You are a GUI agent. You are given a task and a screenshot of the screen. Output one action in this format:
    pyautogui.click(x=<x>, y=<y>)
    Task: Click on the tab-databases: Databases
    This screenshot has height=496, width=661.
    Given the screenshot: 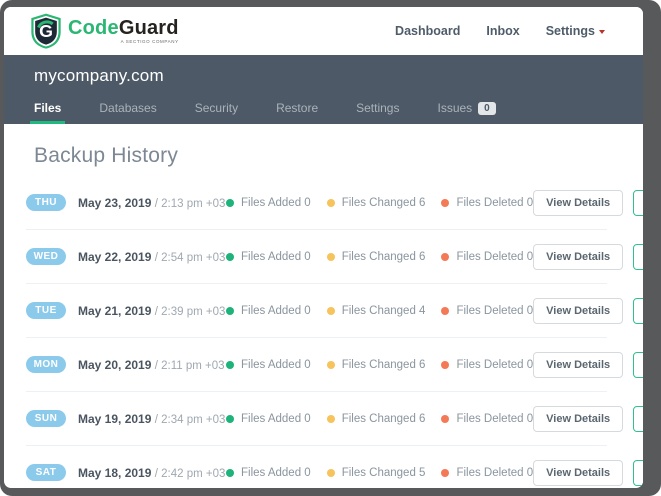 What is the action you would take?
    pyautogui.click(x=127, y=109)
    